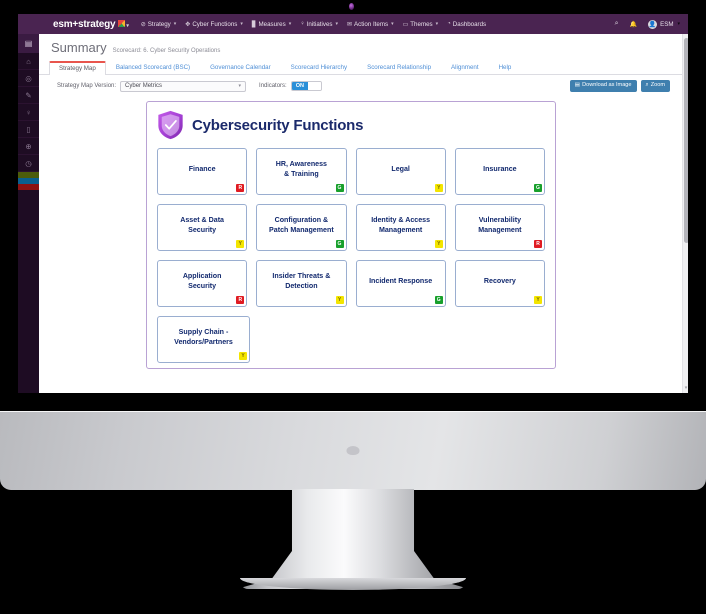 Image resolution: width=706 pixels, height=614 pixels. I want to click on nav-item-label: Themes, so click(421, 24).